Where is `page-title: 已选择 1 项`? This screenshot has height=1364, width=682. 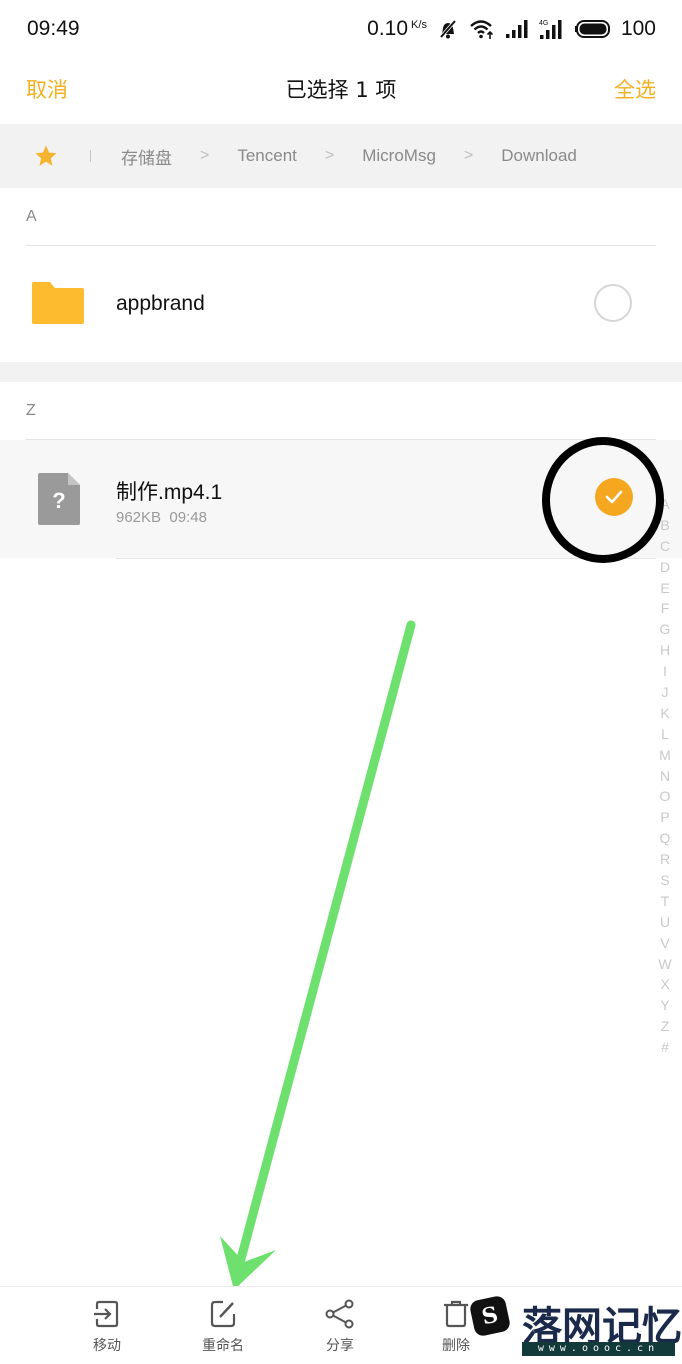 page-title: 已选择 1 项 is located at coordinates (341, 90).